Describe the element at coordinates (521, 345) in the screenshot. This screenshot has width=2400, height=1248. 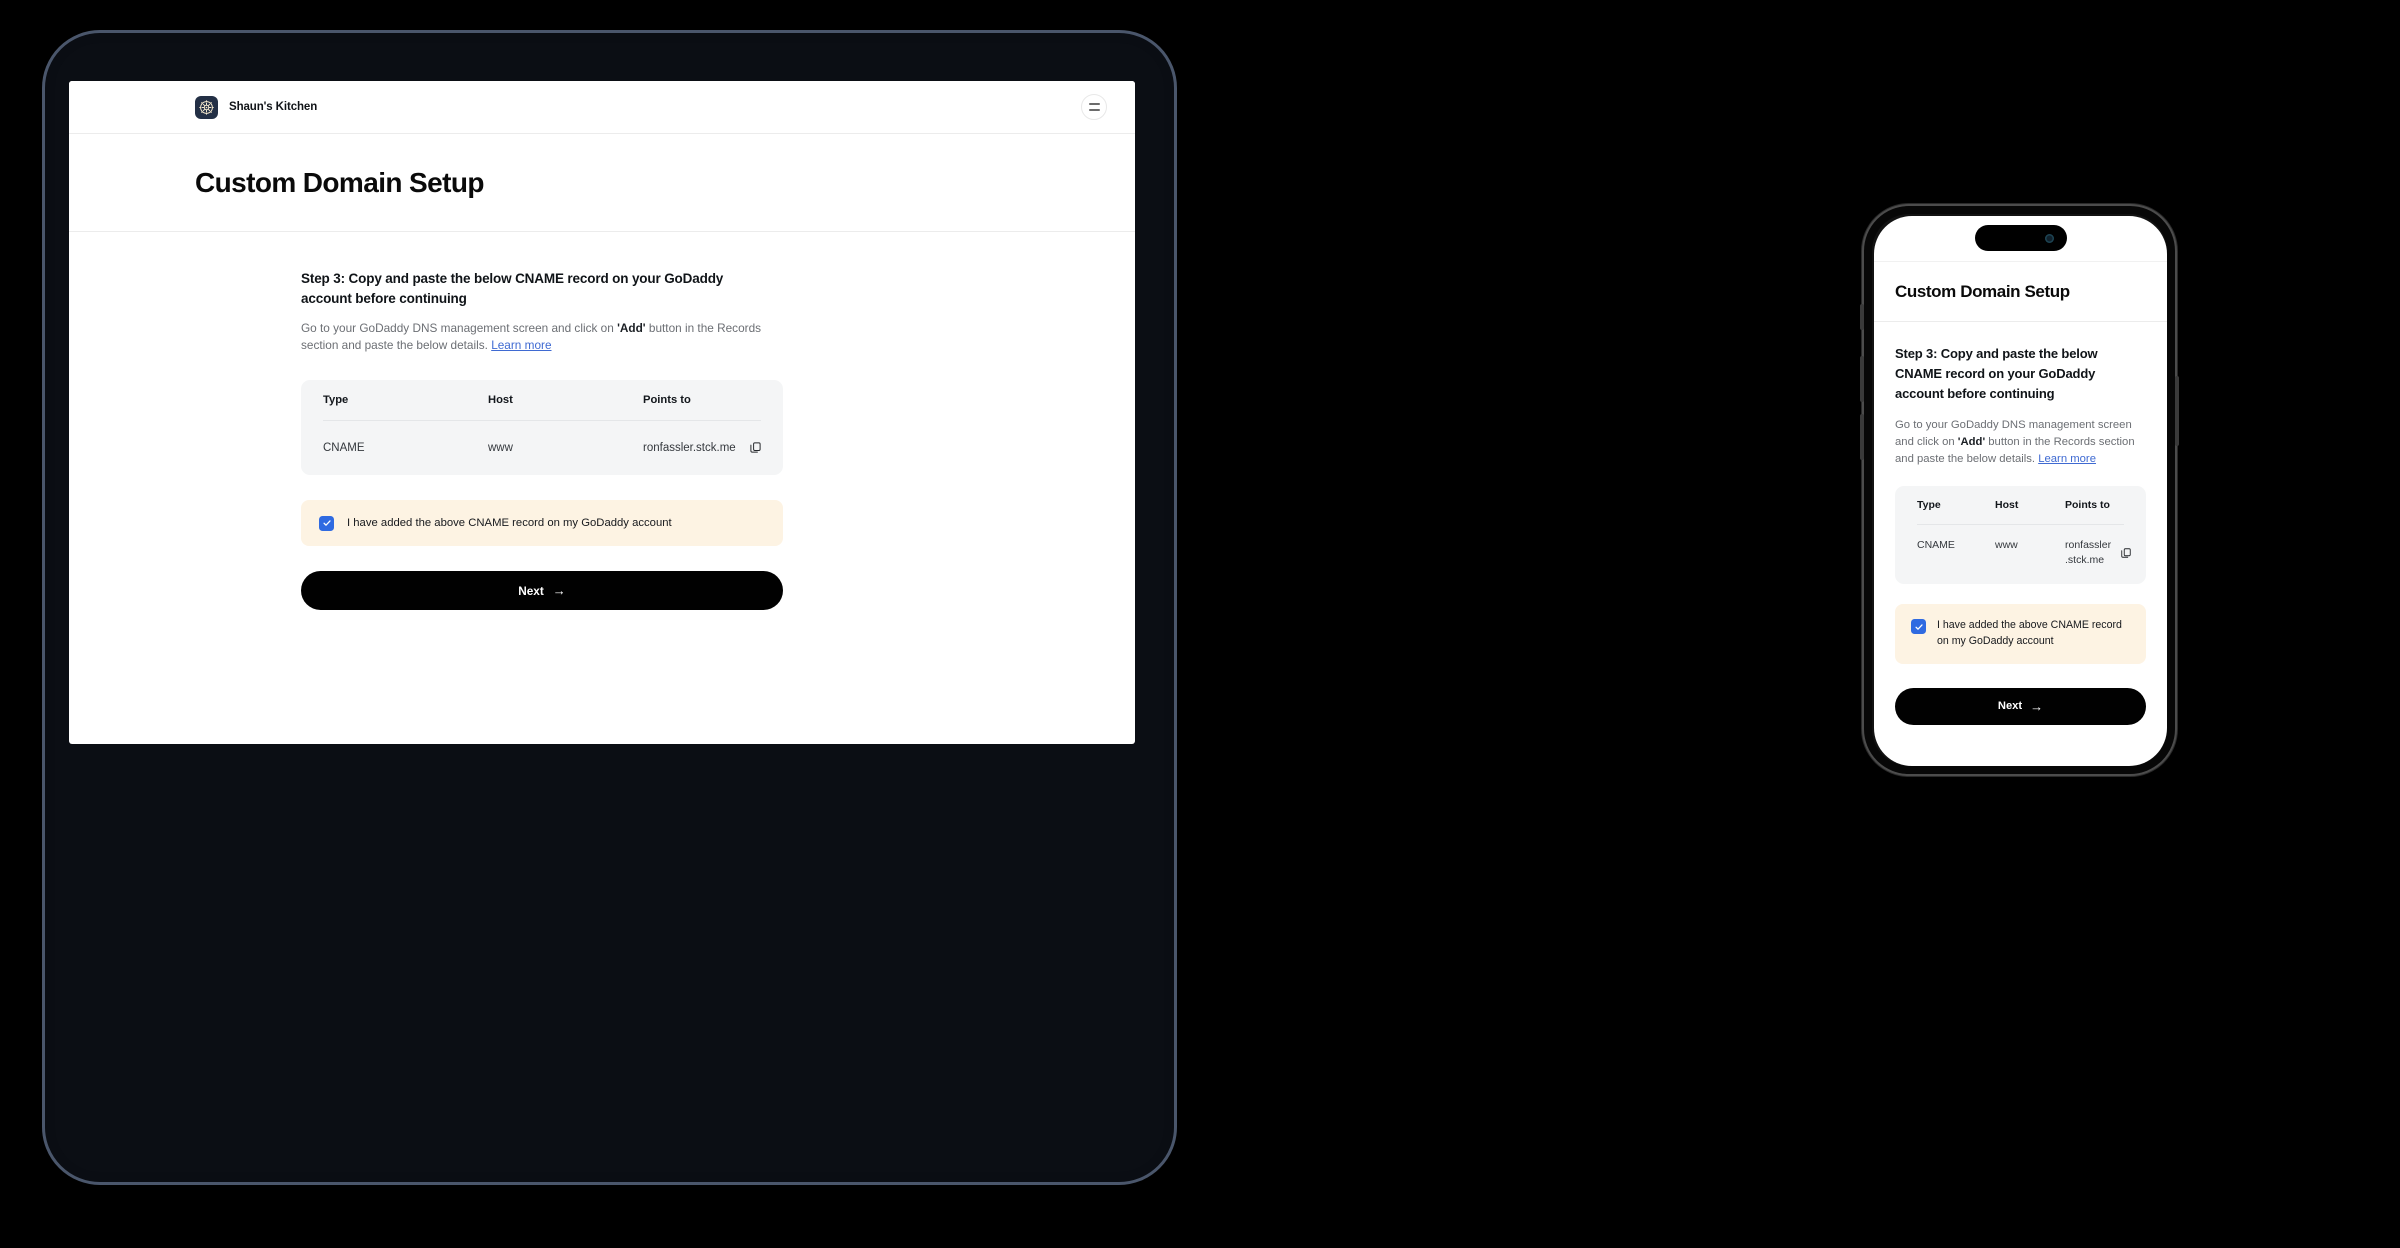
I see `learn-more-link: Learn more` at that location.